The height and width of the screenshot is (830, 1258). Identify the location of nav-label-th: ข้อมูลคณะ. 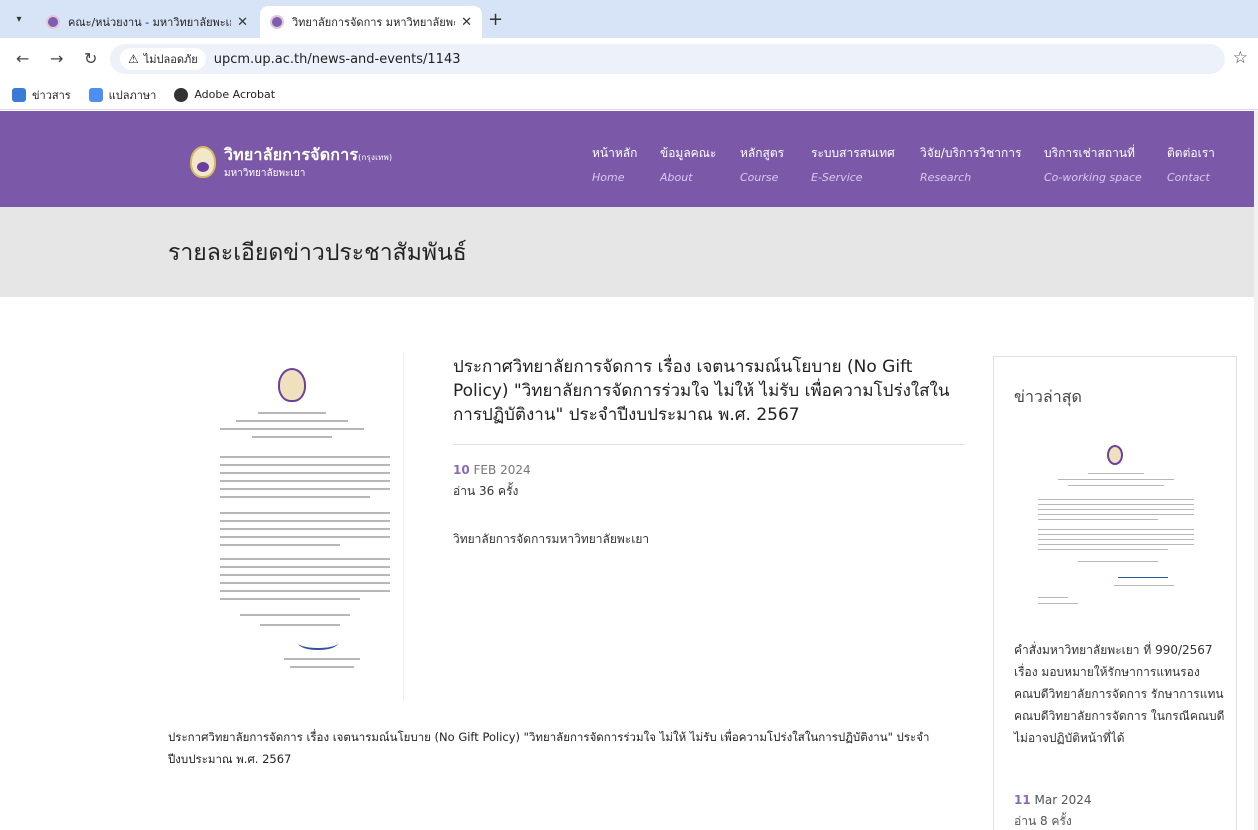
(688, 153).